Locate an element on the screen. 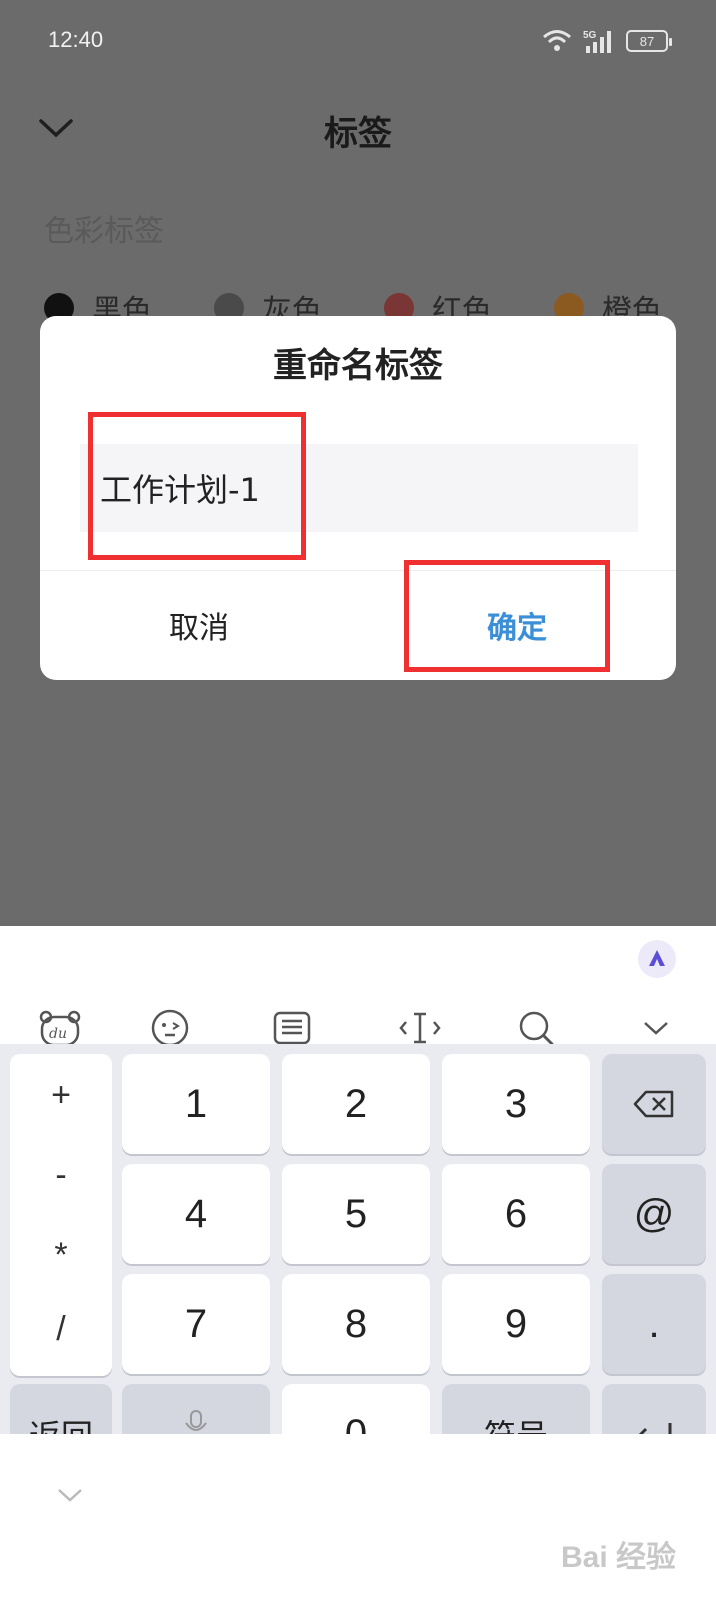 This screenshot has width=716, height=1600. minus-key: - is located at coordinates (61, 1175).